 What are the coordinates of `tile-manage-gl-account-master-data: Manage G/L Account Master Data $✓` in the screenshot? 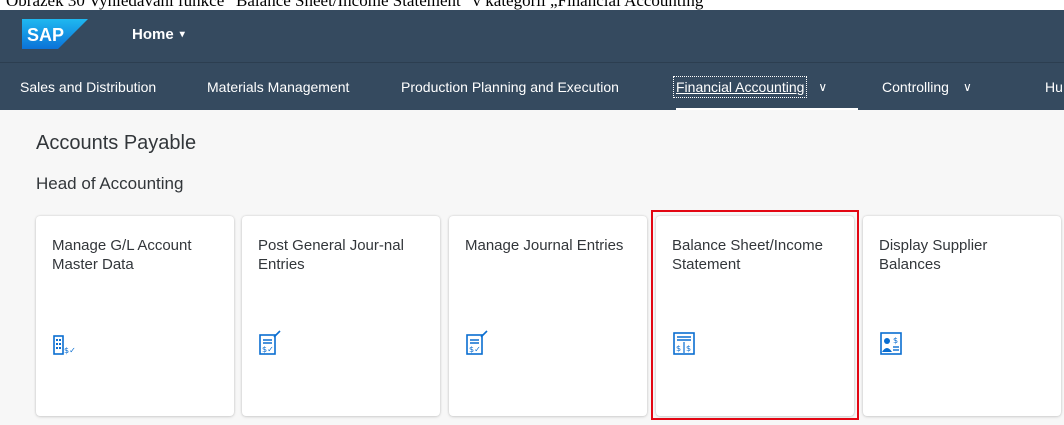 It's located at (135, 316).